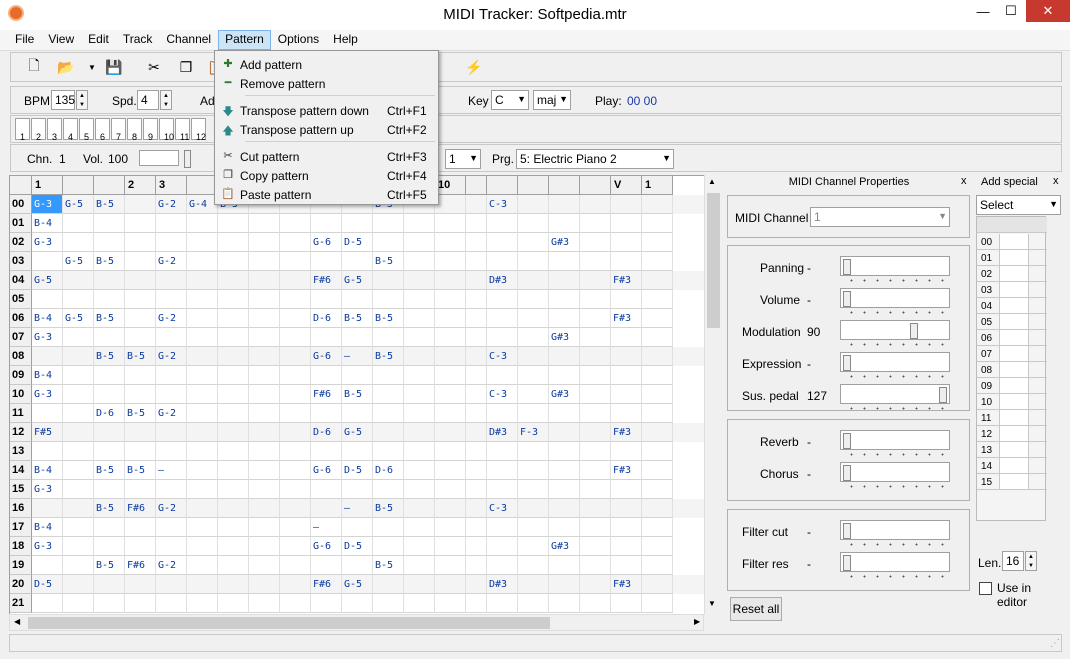  What do you see at coordinates (171, 204) in the screenshot?
I see `note-cell: G-2` at bounding box center [171, 204].